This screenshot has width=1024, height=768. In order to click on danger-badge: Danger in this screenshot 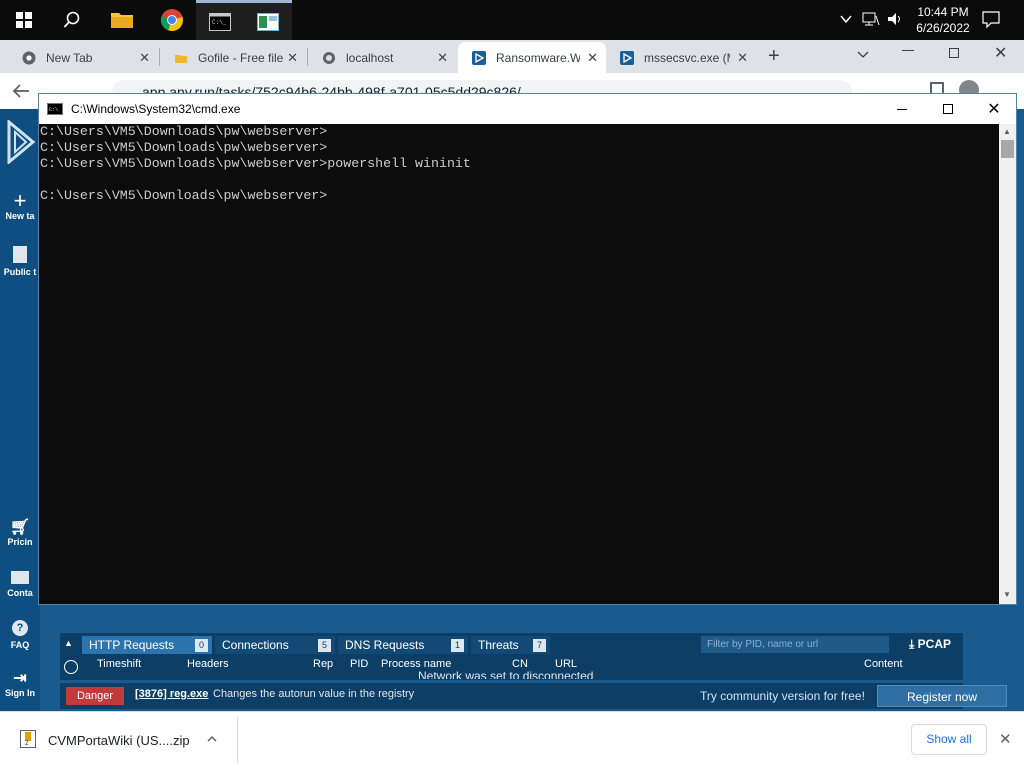, I will do `click(95, 696)`.